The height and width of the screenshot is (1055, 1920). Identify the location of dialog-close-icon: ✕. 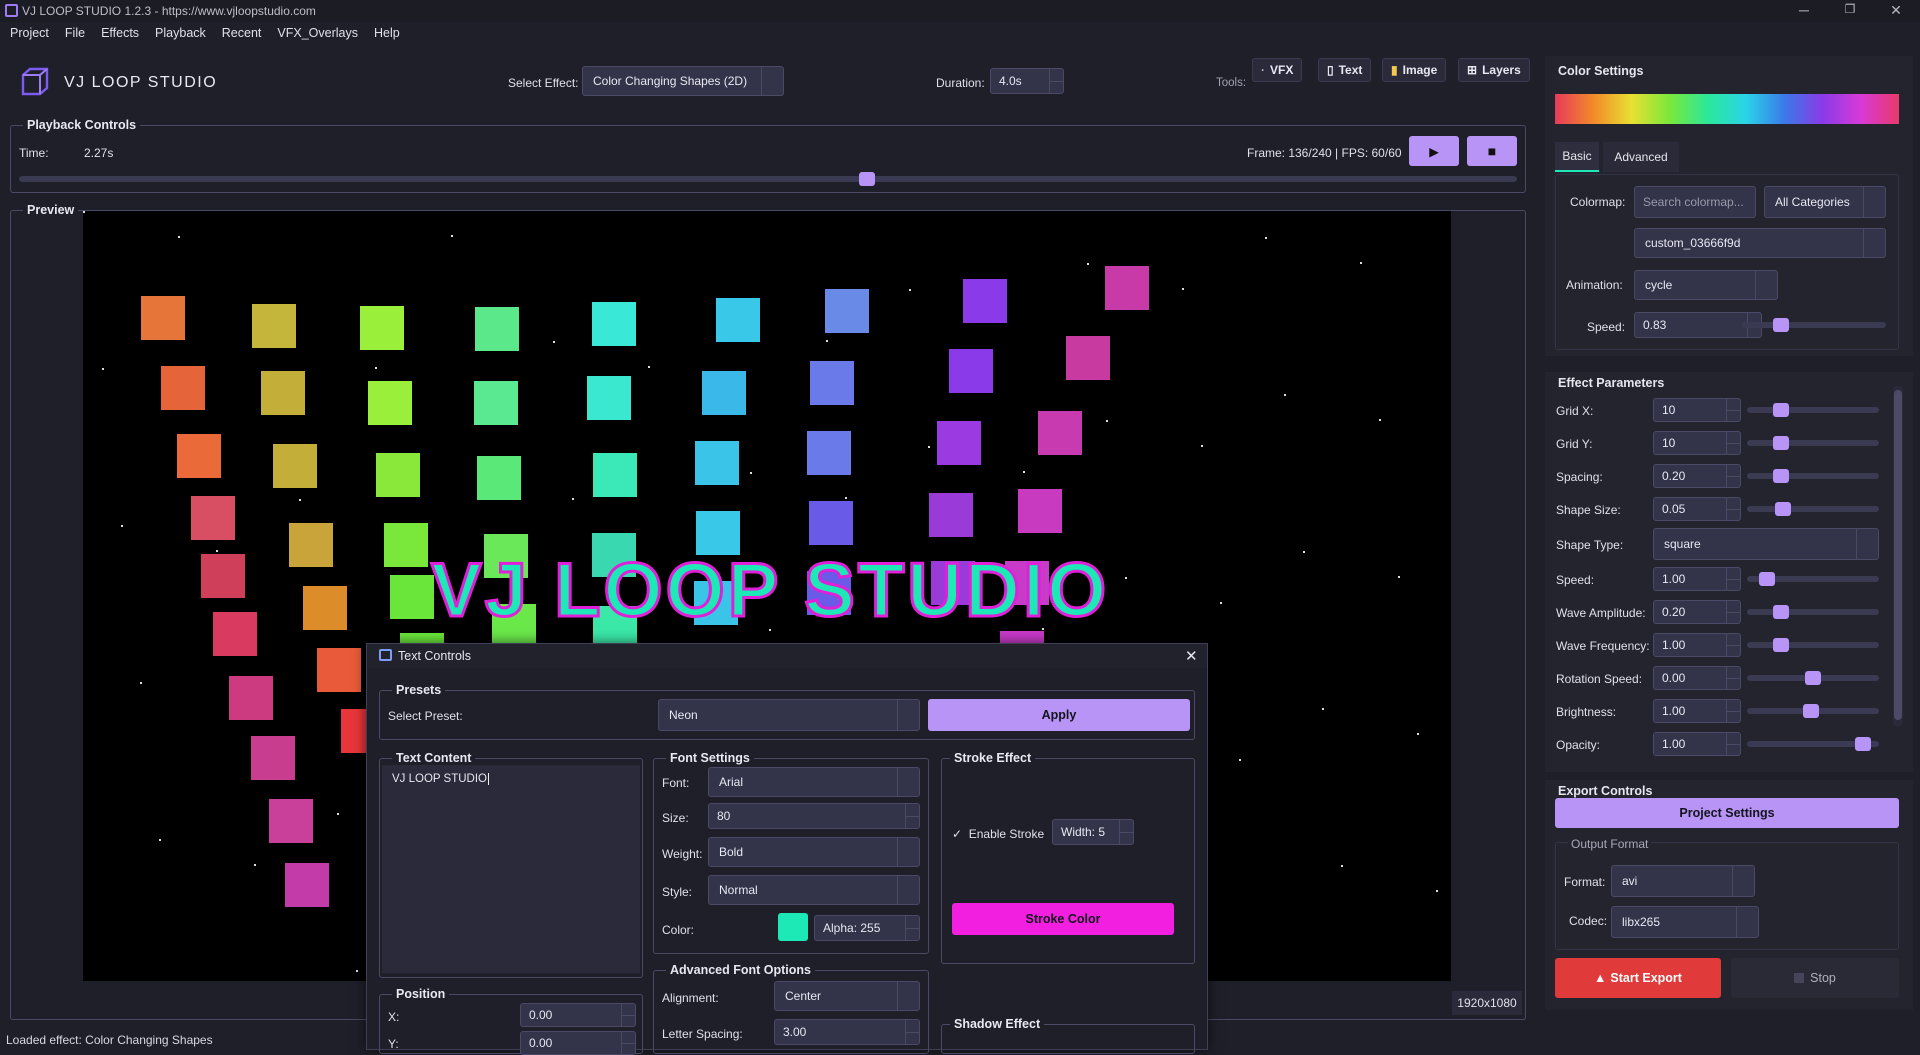
(1191, 656).